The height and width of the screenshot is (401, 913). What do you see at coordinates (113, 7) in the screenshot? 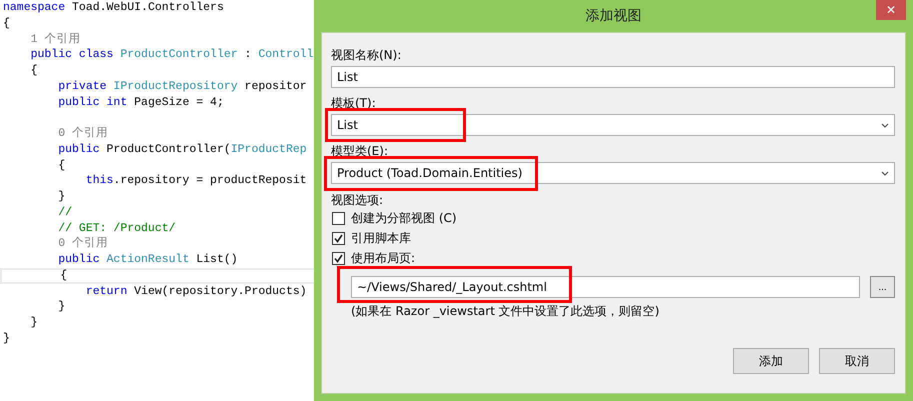
I see `code-line: namespace Toad.WebUI.Controllers` at bounding box center [113, 7].